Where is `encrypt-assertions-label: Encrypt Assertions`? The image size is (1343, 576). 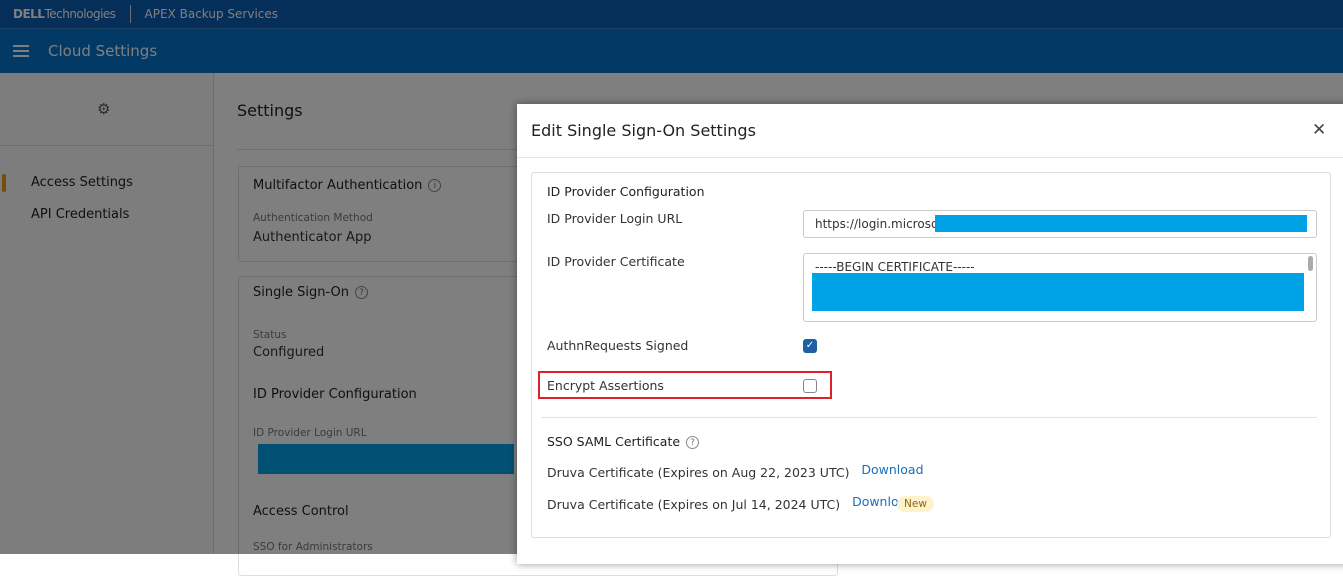 encrypt-assertions-label: Encrypt Assertions is located at coordinates (605, 385).